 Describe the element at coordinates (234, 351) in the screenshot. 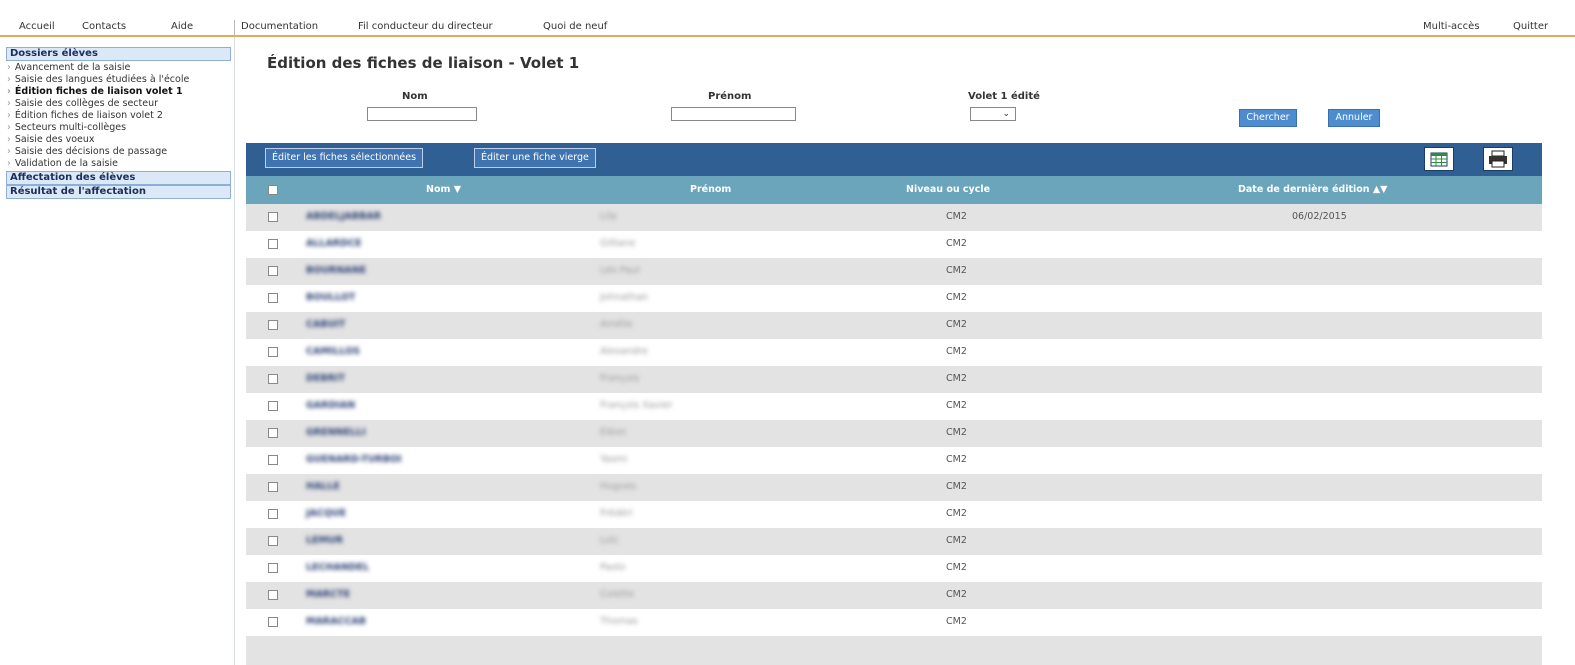

I see `sidebar-divider` at that location.